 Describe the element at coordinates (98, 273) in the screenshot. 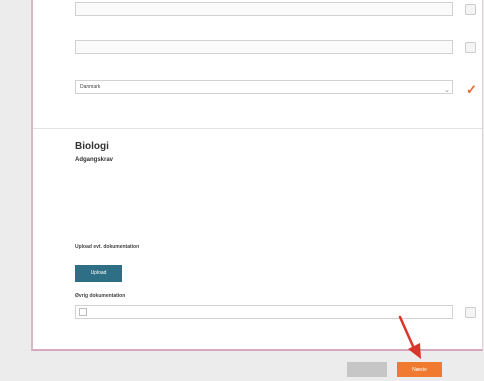

I see `upload-button: Upload` at that location.